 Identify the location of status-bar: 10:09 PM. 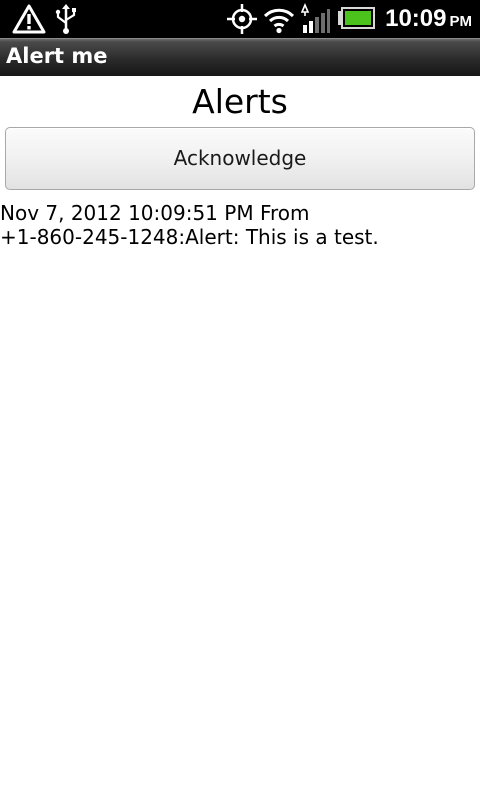
(240, 19).